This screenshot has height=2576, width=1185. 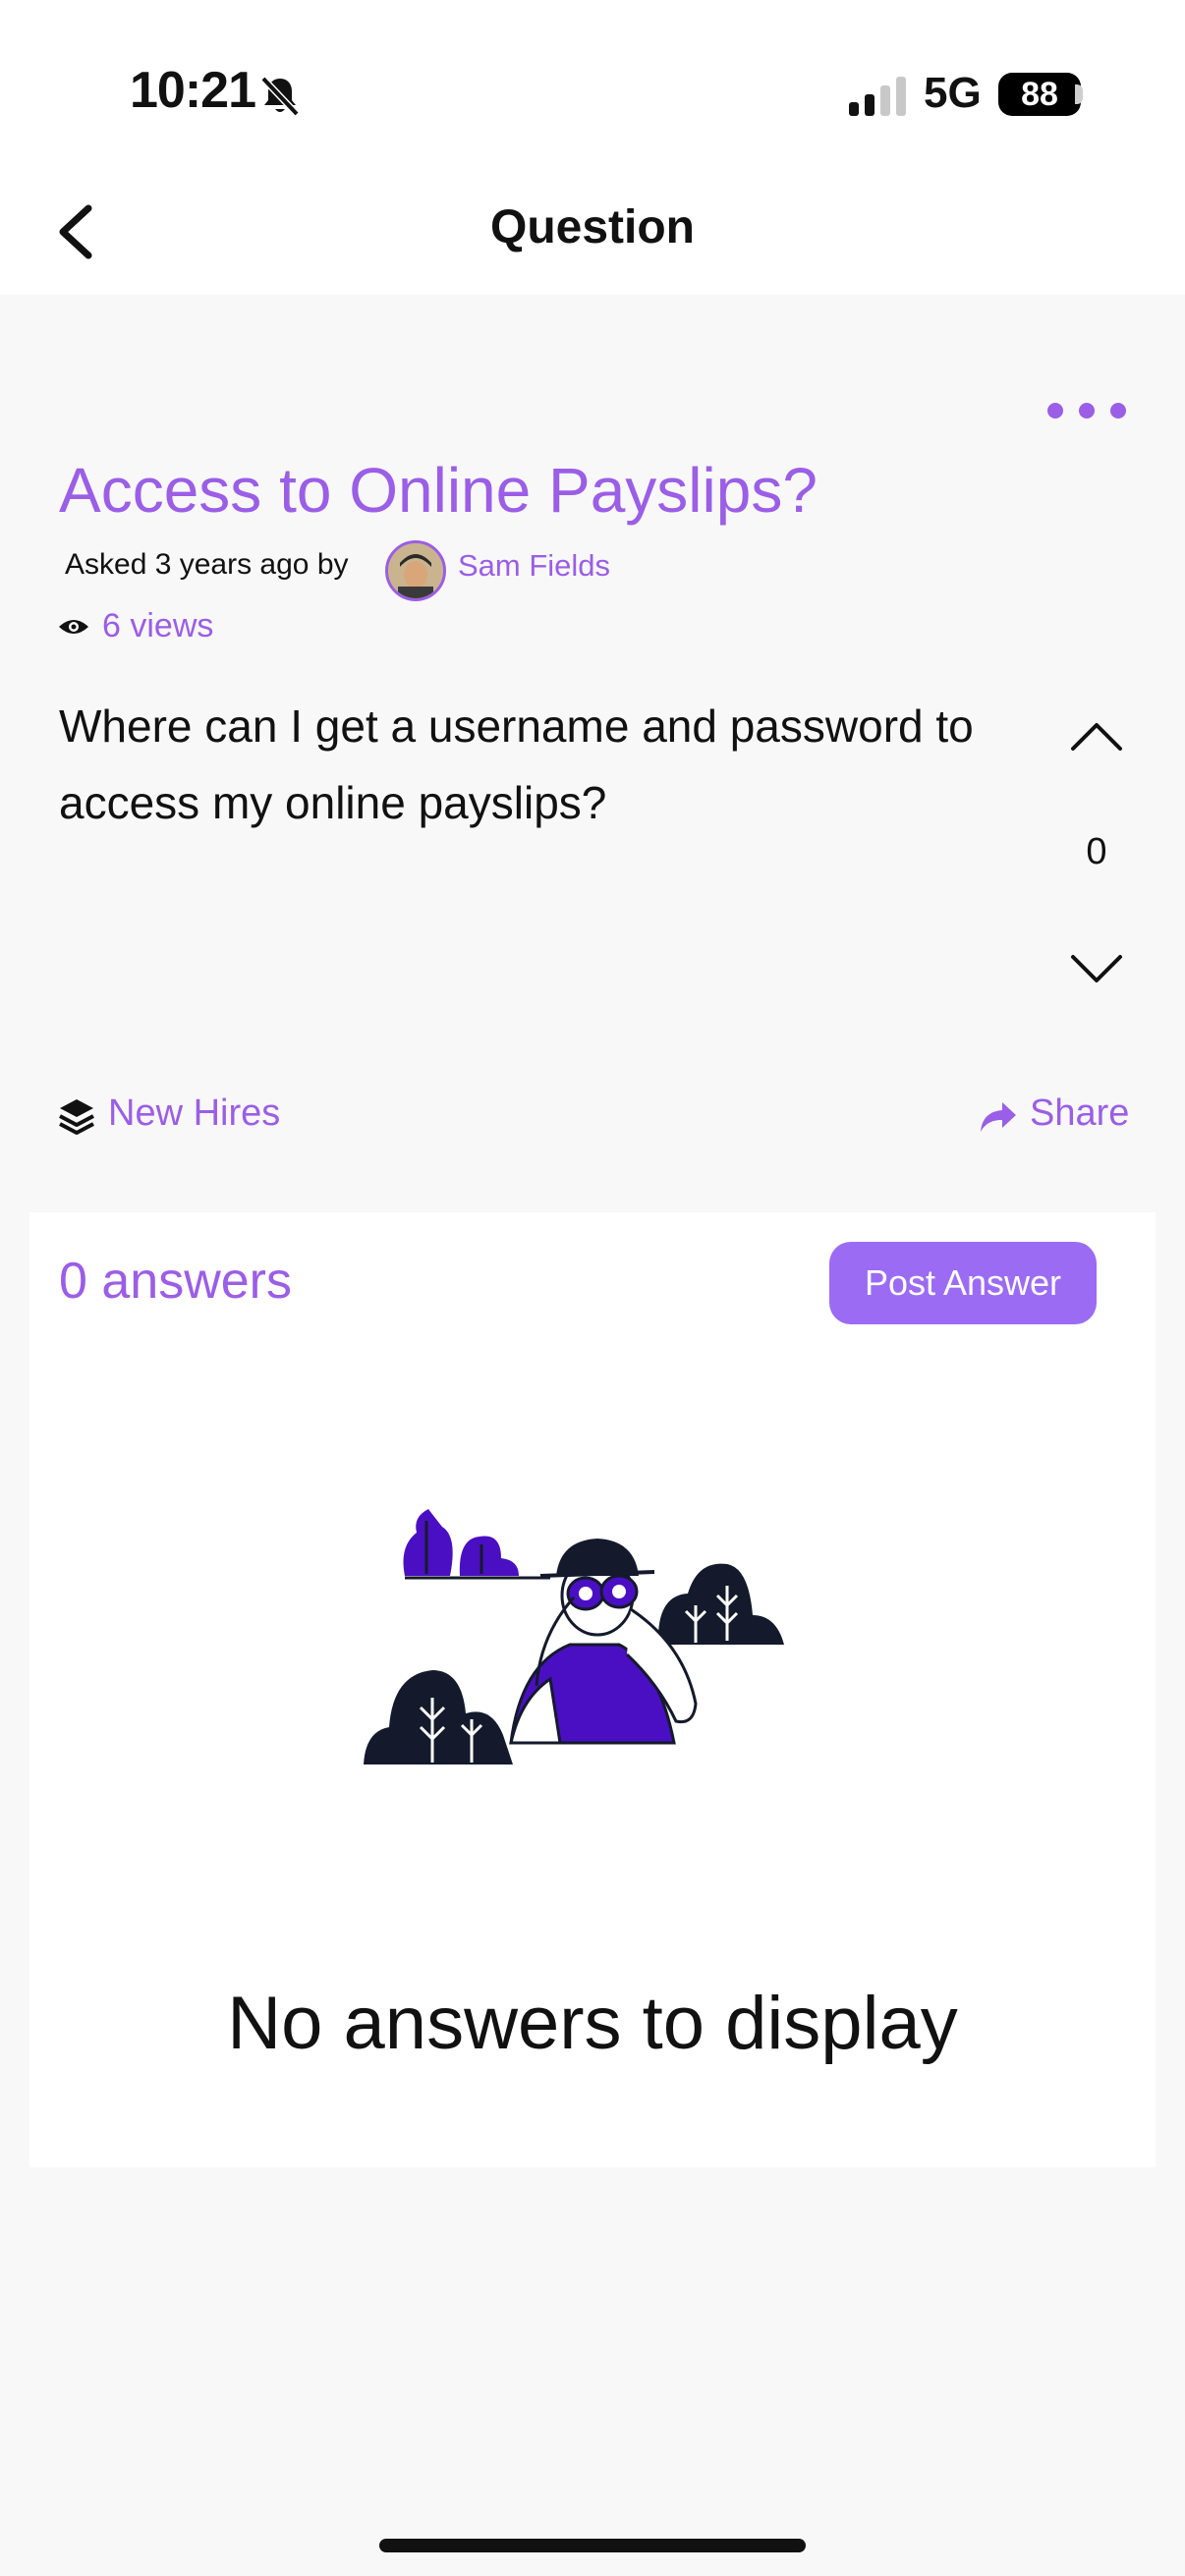 What do you see at coordinates (999, 1117) in the screenshot?
I see `share-arrow-icon` at bounding box center [999, 1117].